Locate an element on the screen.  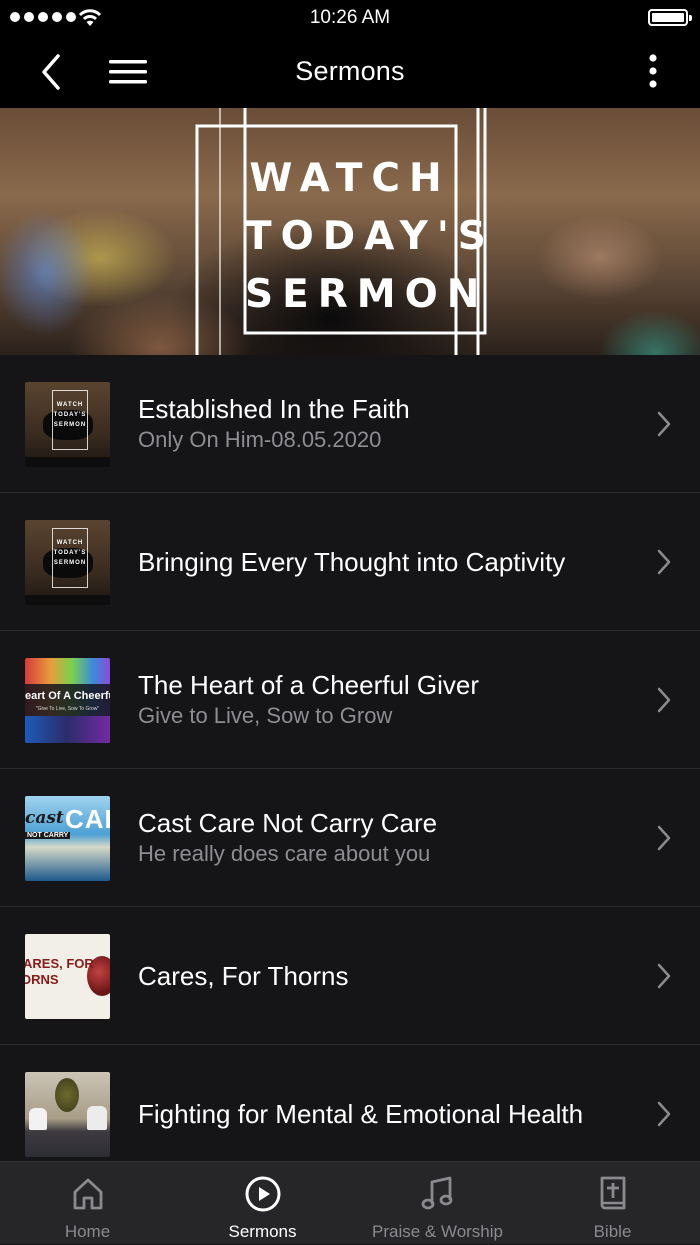
sermon-title: The Heart of a Cheerful Giver is located at coordinates (309, 684).